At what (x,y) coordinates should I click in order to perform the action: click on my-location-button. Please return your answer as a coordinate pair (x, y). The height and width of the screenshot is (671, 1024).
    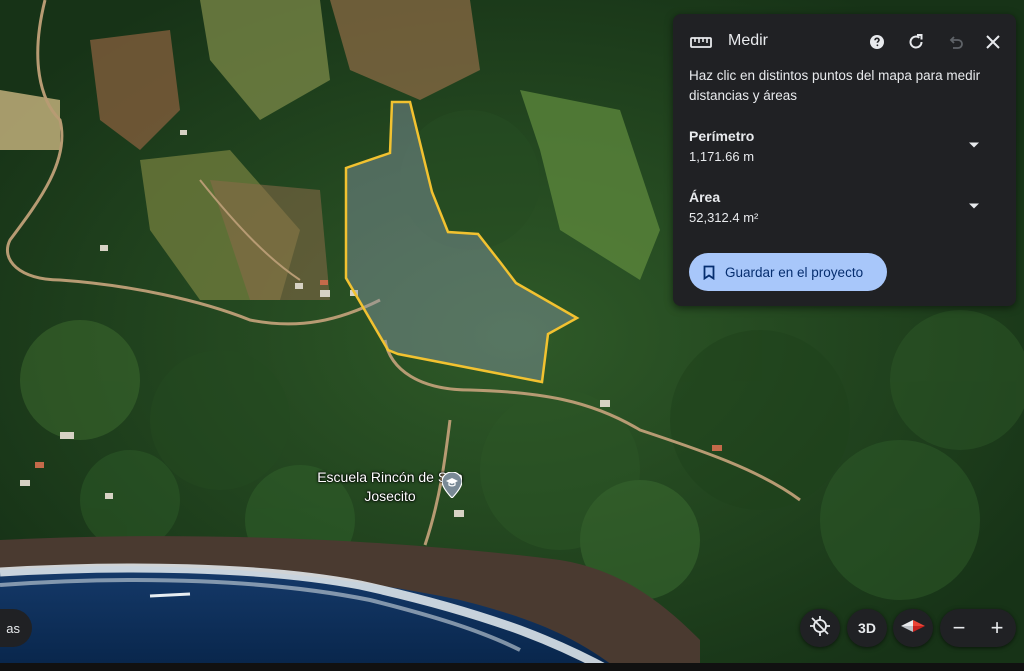
    Looking at the image, I should click on (820, 628).